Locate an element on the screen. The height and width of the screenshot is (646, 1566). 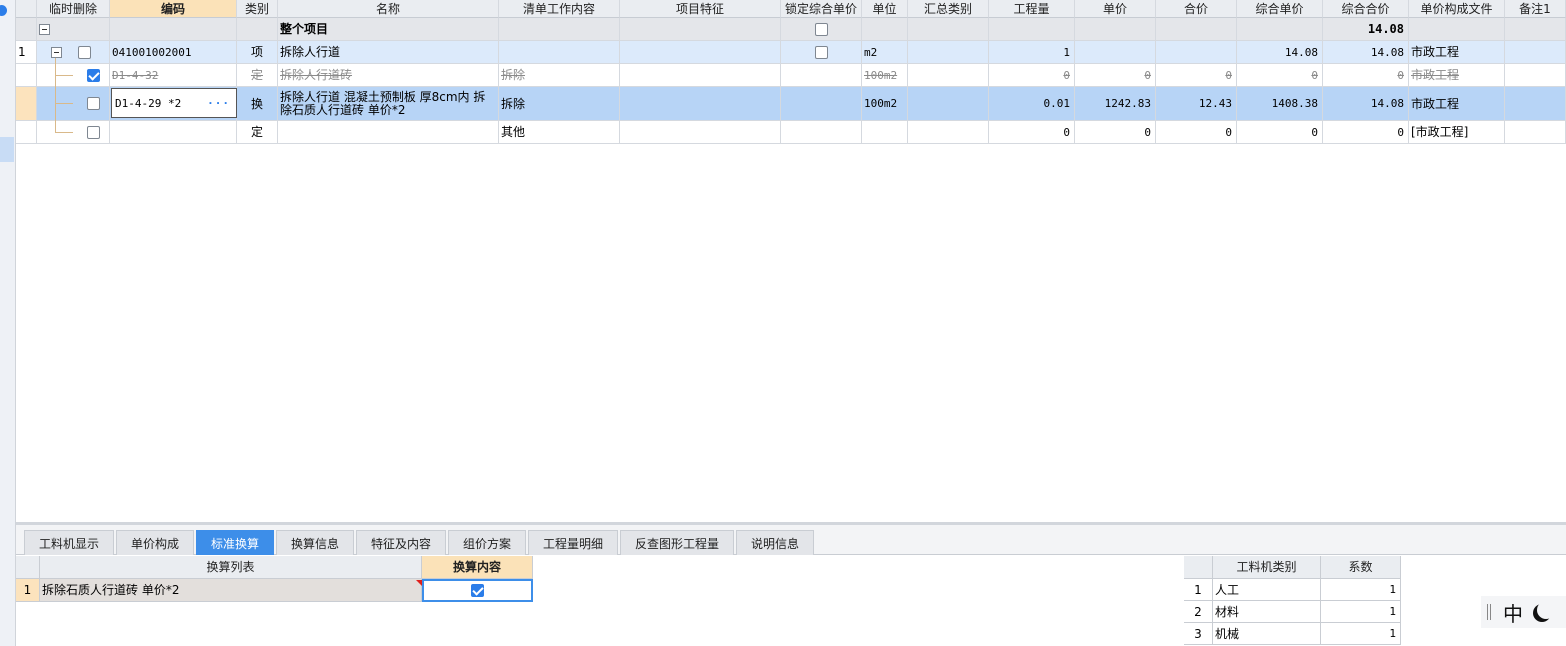
factor-row: 3 机械 1 is located at coordinates (1292, 634).